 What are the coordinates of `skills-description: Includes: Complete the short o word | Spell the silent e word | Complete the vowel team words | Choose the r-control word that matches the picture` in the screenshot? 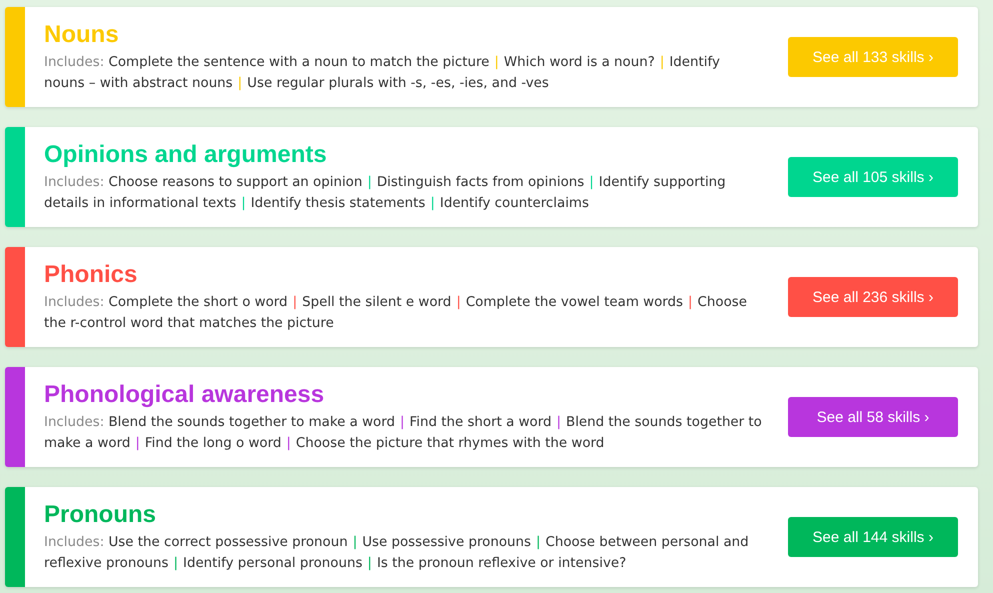 It's located at (396, 313).